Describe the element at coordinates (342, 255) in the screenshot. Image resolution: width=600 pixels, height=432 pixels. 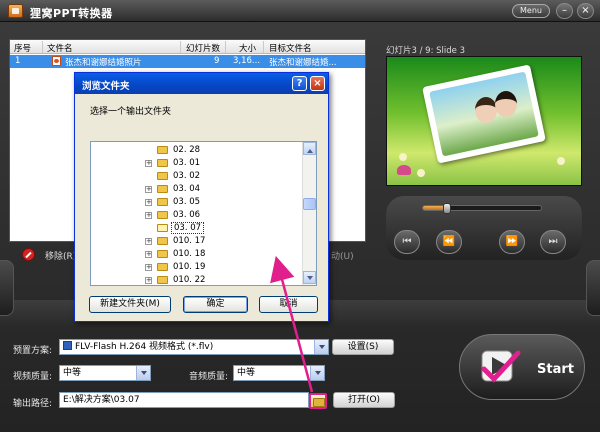
I see `partial-button-label: 动(U)` at that location.